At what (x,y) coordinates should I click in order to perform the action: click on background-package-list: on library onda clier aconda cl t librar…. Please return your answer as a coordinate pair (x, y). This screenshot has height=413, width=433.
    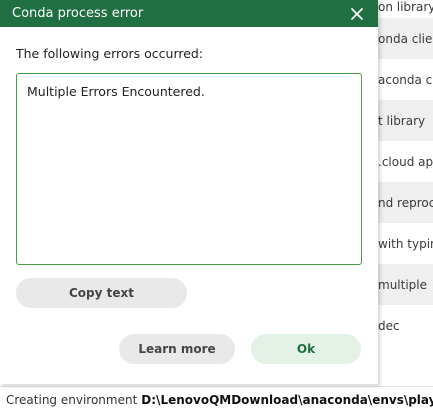
    Looking at the image, I should click on (405, 192).